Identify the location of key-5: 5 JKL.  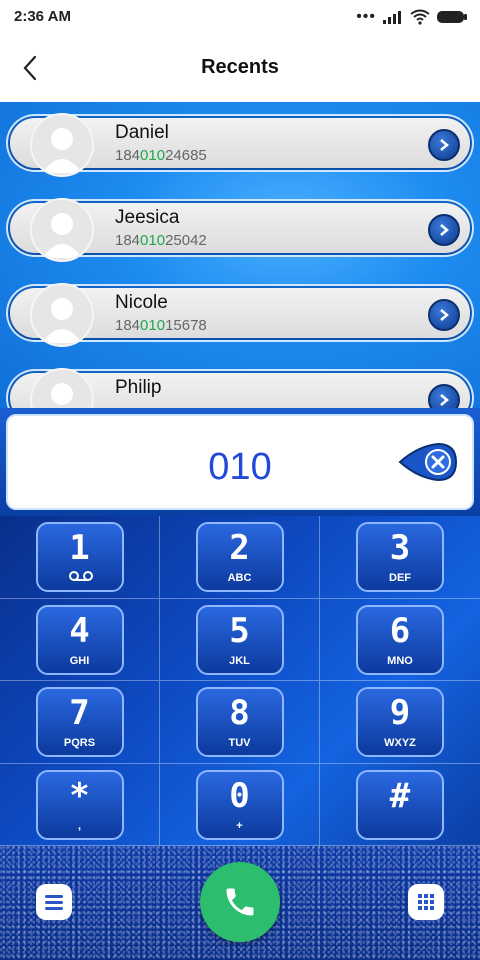
(240, 639).